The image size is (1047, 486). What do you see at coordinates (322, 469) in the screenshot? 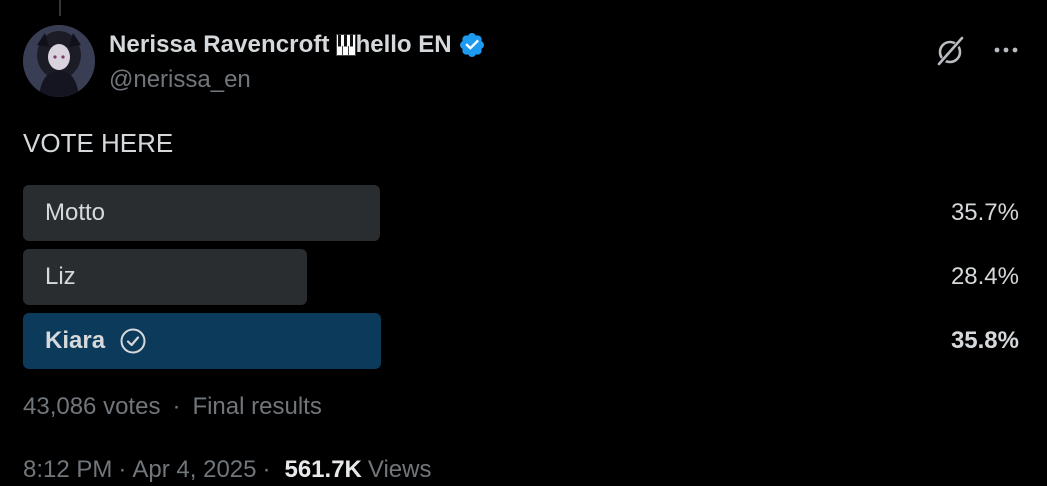
I see `views-count: 561.7K` at bounding box center [322, 469].